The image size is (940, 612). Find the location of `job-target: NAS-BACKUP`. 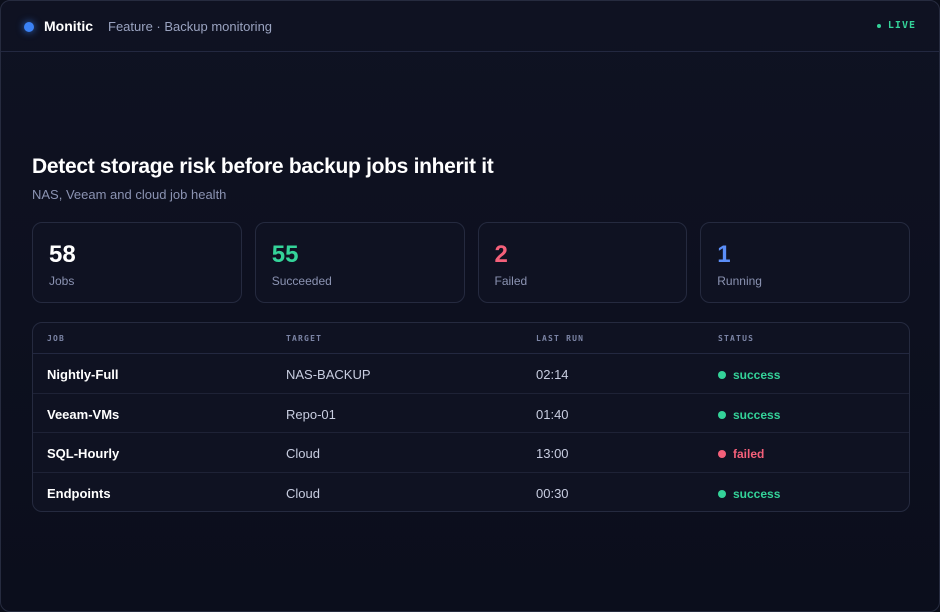

job-target: NAS-BACKUP is located at coordinates (328, 374).